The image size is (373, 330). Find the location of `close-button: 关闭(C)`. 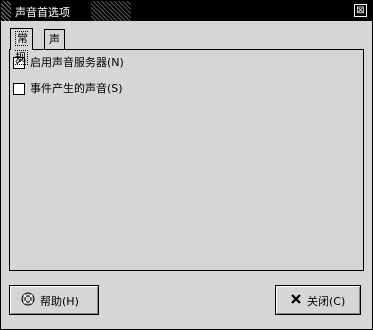

close-button: 关闭(C) is located at coordinates (318, 300).